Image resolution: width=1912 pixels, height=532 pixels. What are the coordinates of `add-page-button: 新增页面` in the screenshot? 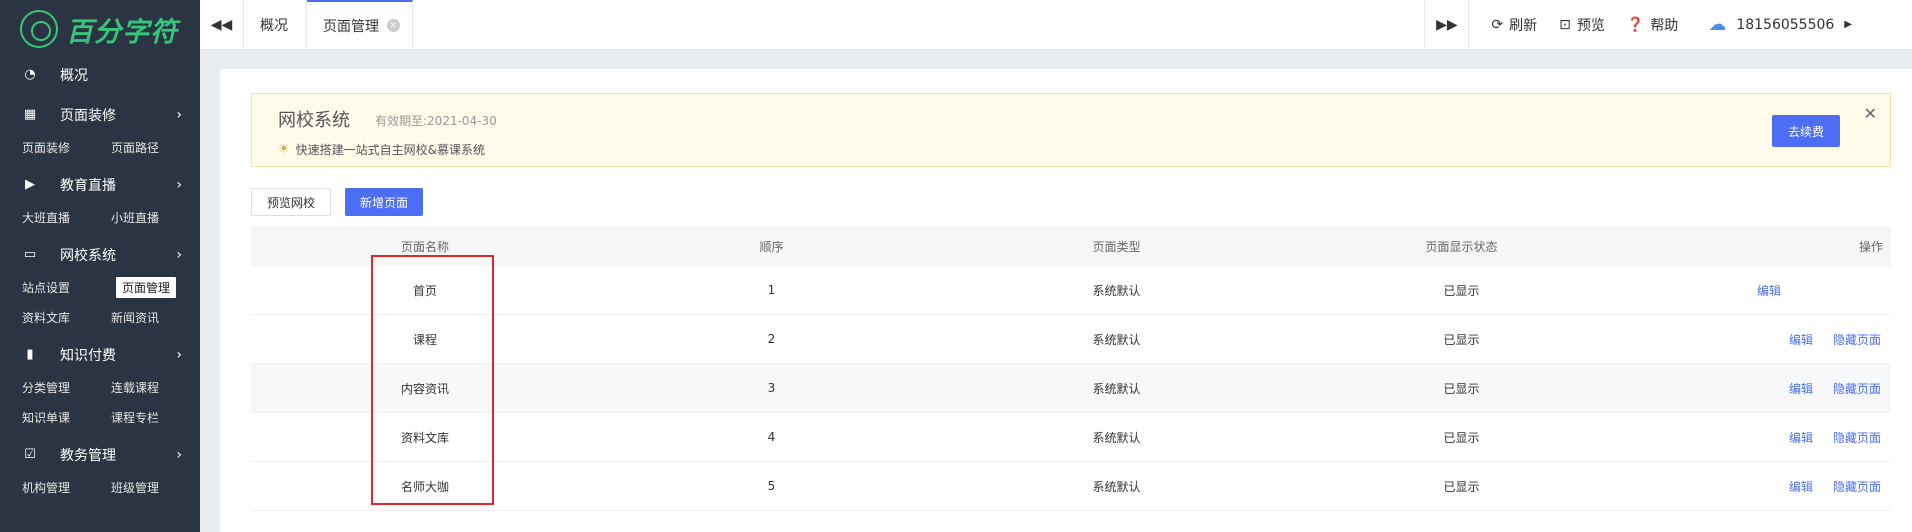 It's located at (384, 202).